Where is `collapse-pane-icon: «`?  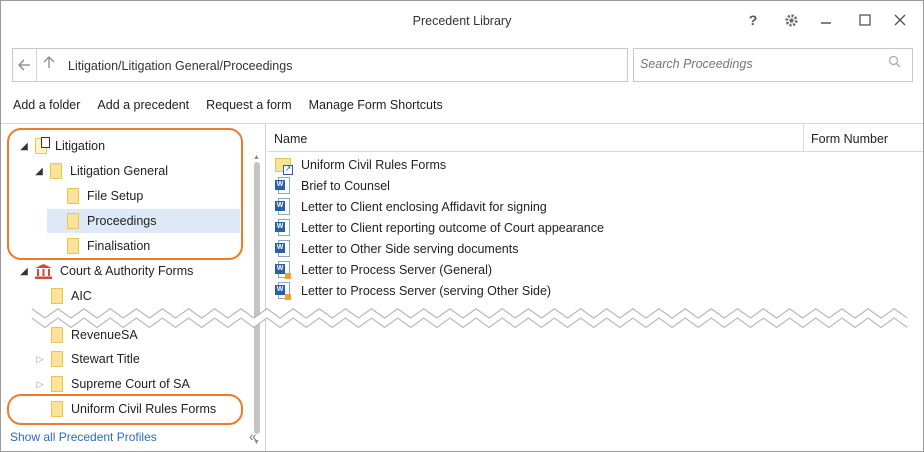 collapse-pane-icon: « is located at coordinates (253, 436).